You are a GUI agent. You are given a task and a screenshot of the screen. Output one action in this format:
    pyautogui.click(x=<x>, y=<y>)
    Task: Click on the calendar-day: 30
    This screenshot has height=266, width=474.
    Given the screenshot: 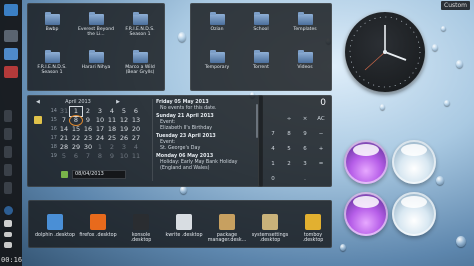 What is the action you would take?
    pyautogui.click(x=88, y=147)
    